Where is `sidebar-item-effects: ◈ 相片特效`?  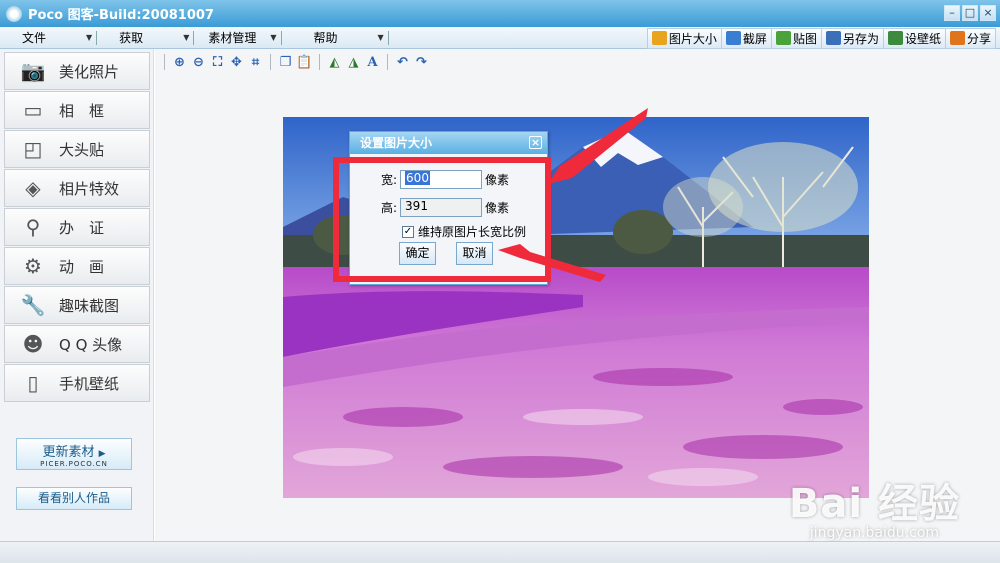
sidebar-item-effects: ◈ 相片特效 is located at coordinates (77, 188).